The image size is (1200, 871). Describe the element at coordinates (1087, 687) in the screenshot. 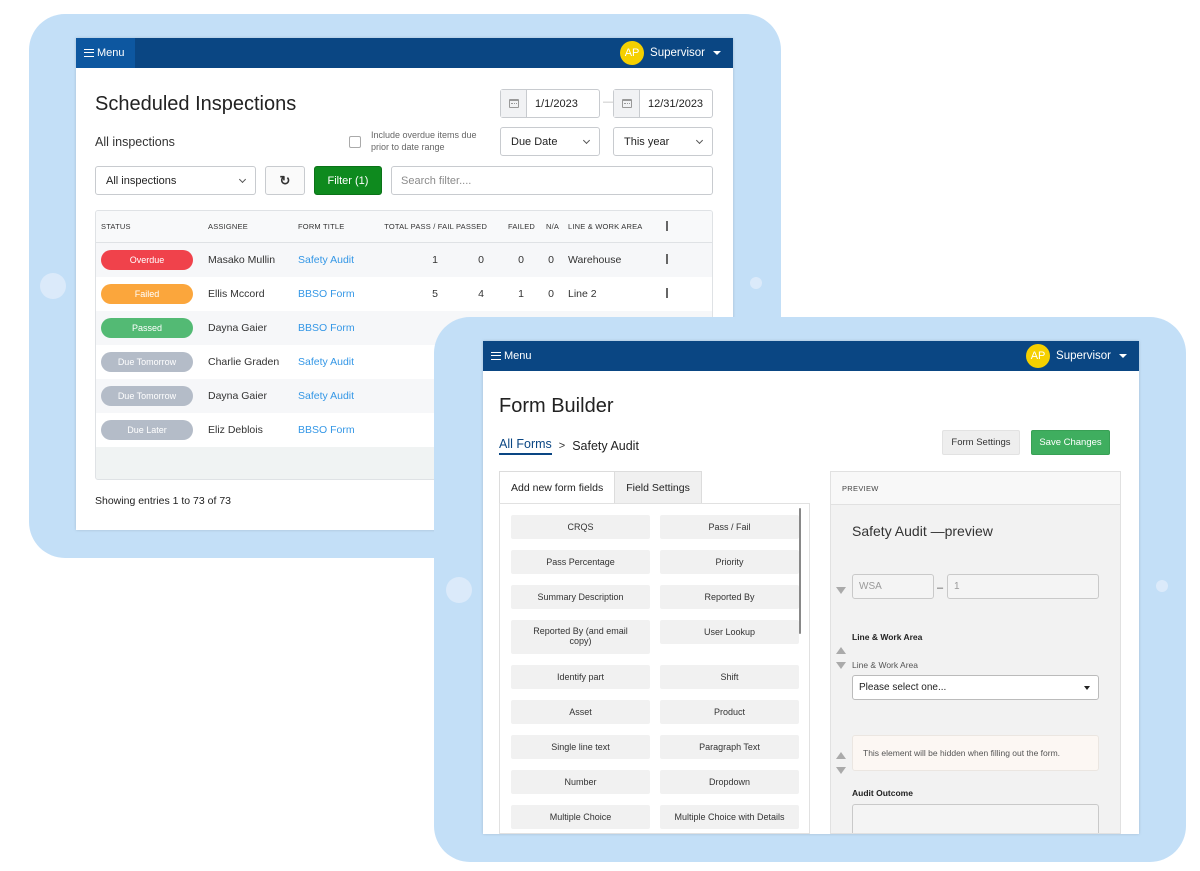

I see `dropdown-caret-icon` at that location.